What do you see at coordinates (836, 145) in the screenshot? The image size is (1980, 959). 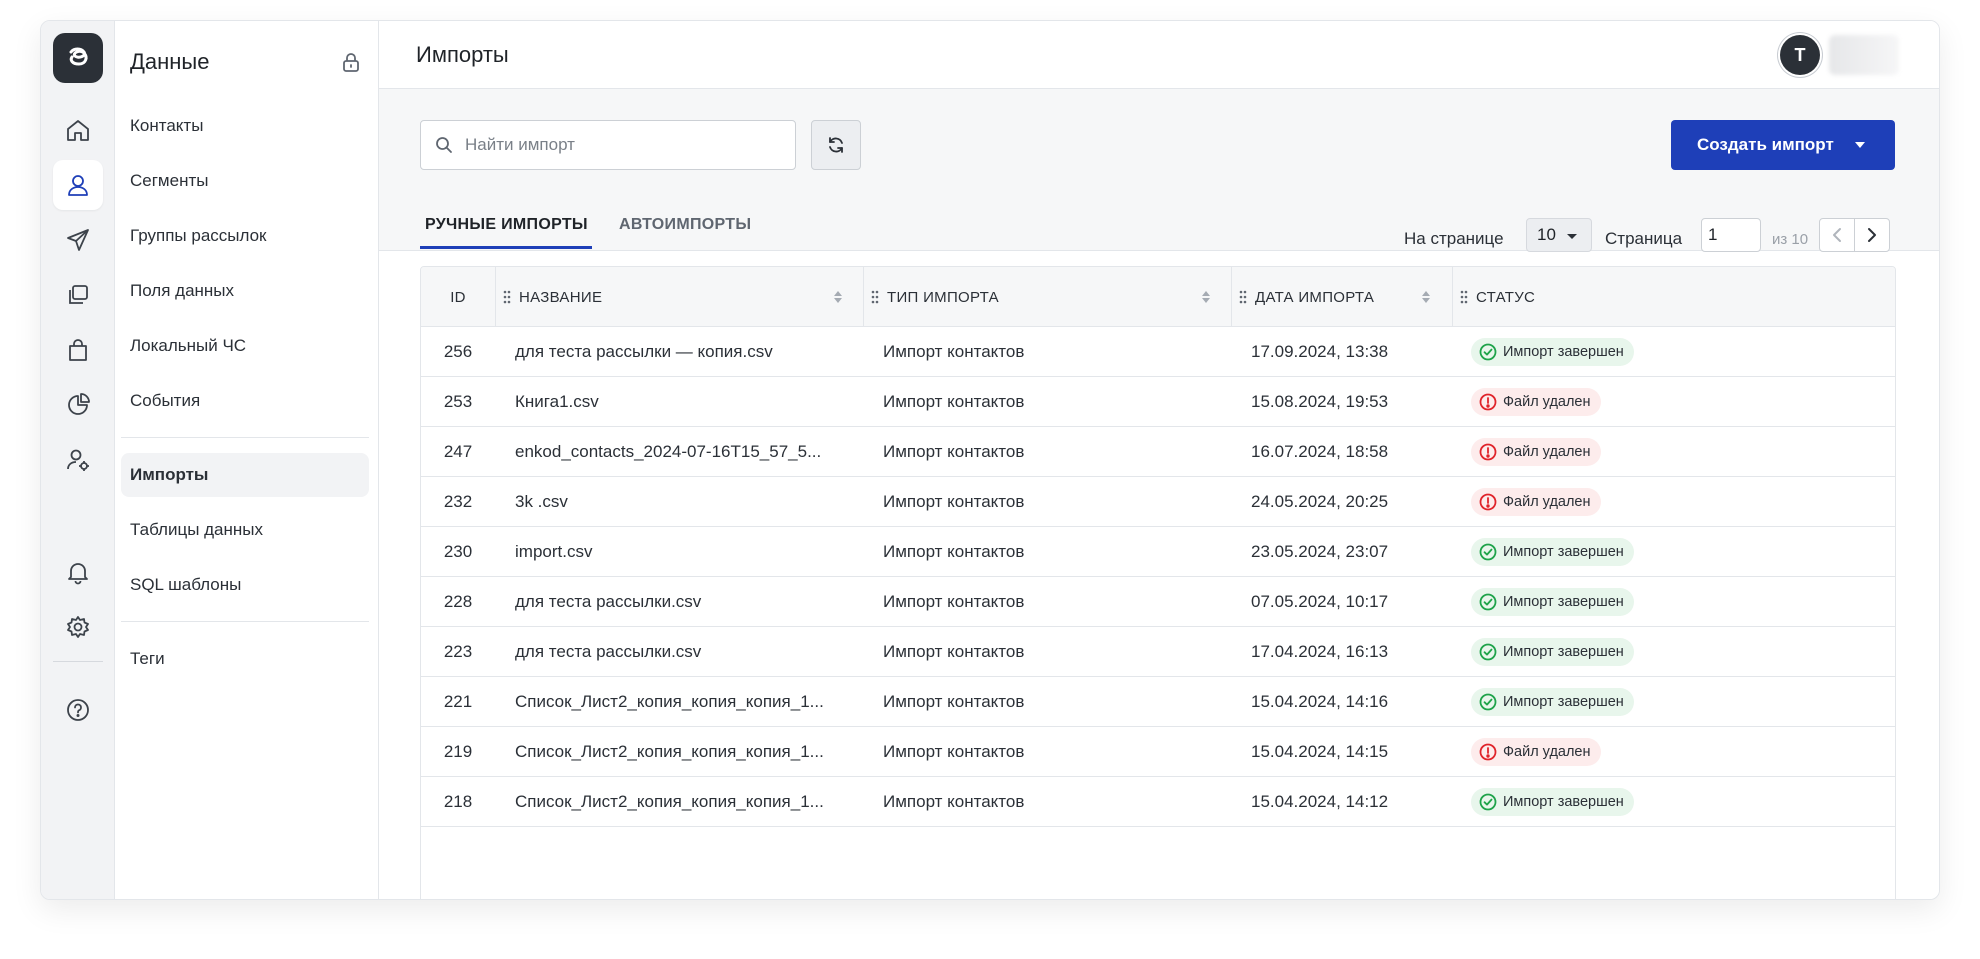 I see `refresh-button` at bounding box center [836, 145].